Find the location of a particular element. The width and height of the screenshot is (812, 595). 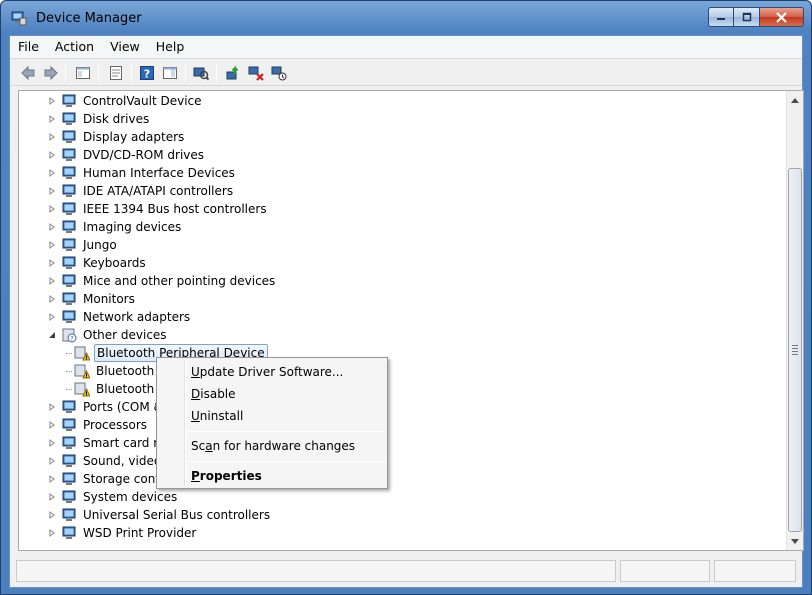

tree-category: IDE ATA/ATAPI controllers is located at coordinates (141, 191).